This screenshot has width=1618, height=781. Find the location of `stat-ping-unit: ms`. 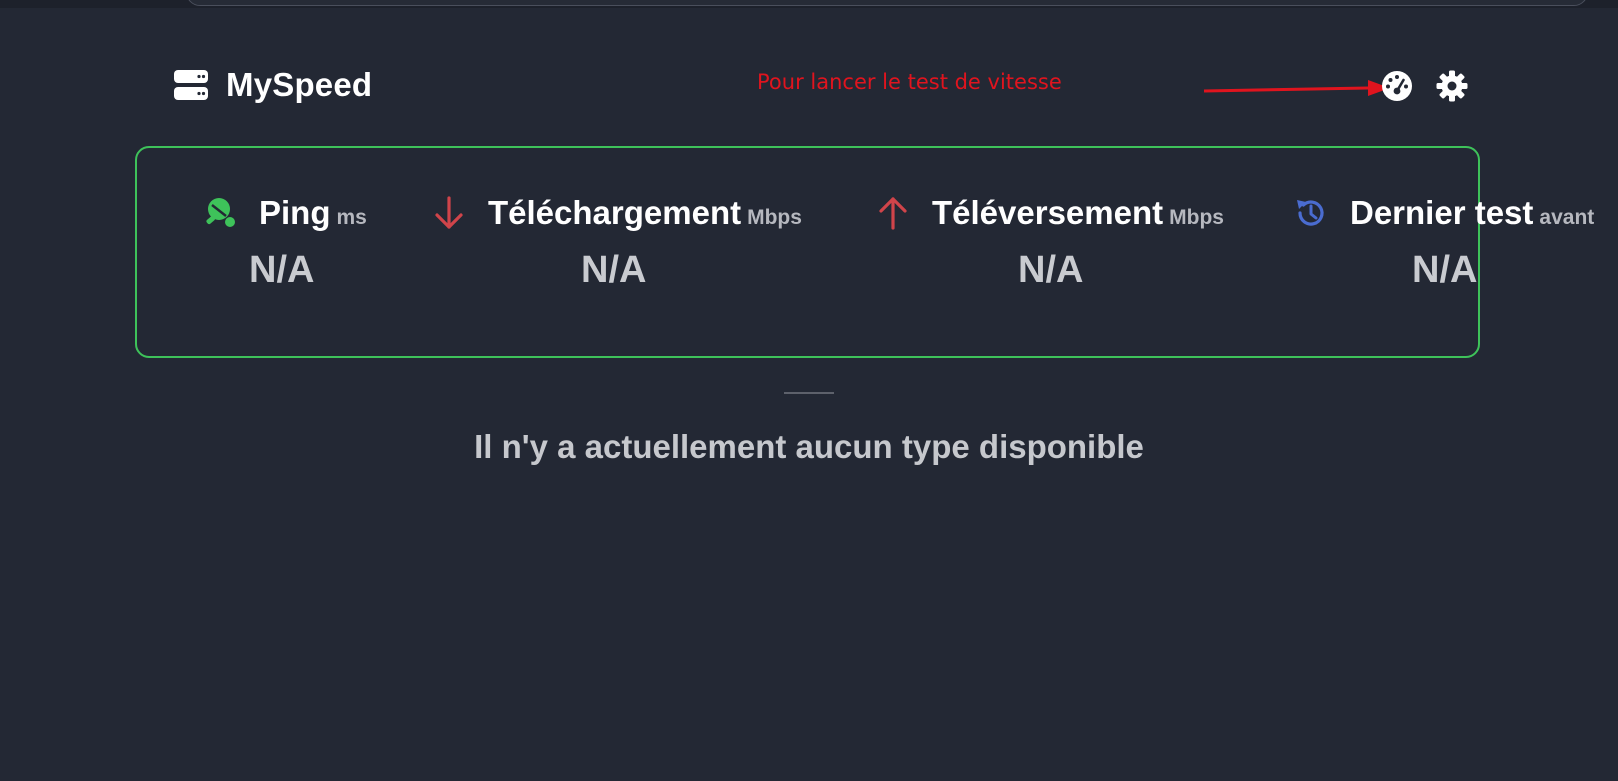

stat-ping-unit: ms is located at coordinates (351, 217).